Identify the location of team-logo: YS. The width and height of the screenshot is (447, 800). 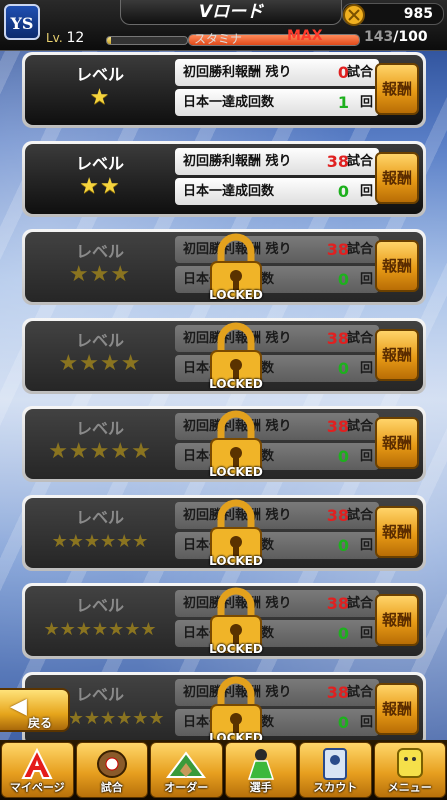
(22, 22).